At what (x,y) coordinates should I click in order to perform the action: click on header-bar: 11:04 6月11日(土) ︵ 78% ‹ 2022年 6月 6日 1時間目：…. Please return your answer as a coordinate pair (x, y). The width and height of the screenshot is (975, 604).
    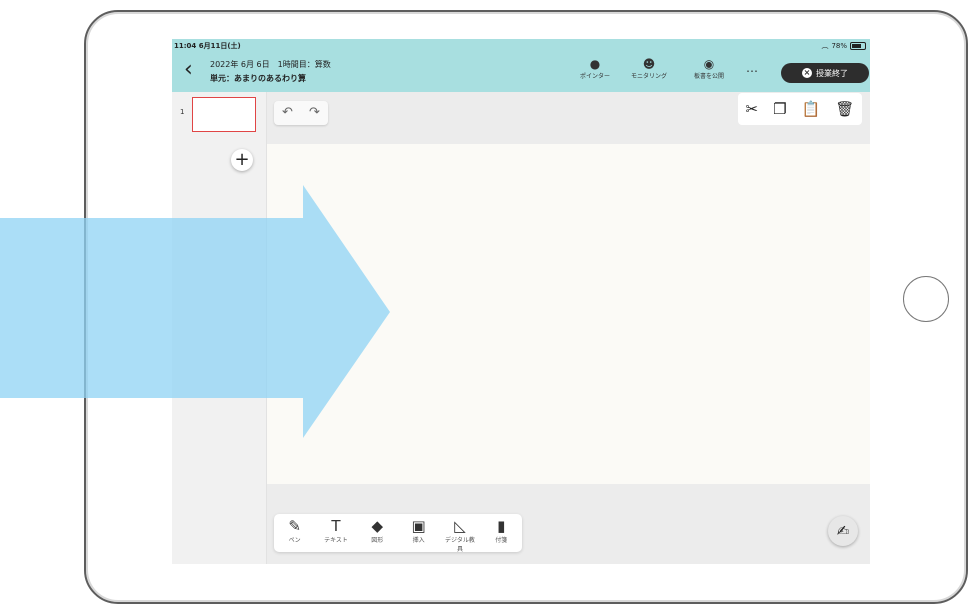
    Looking at the image, I should click on (521, 65).